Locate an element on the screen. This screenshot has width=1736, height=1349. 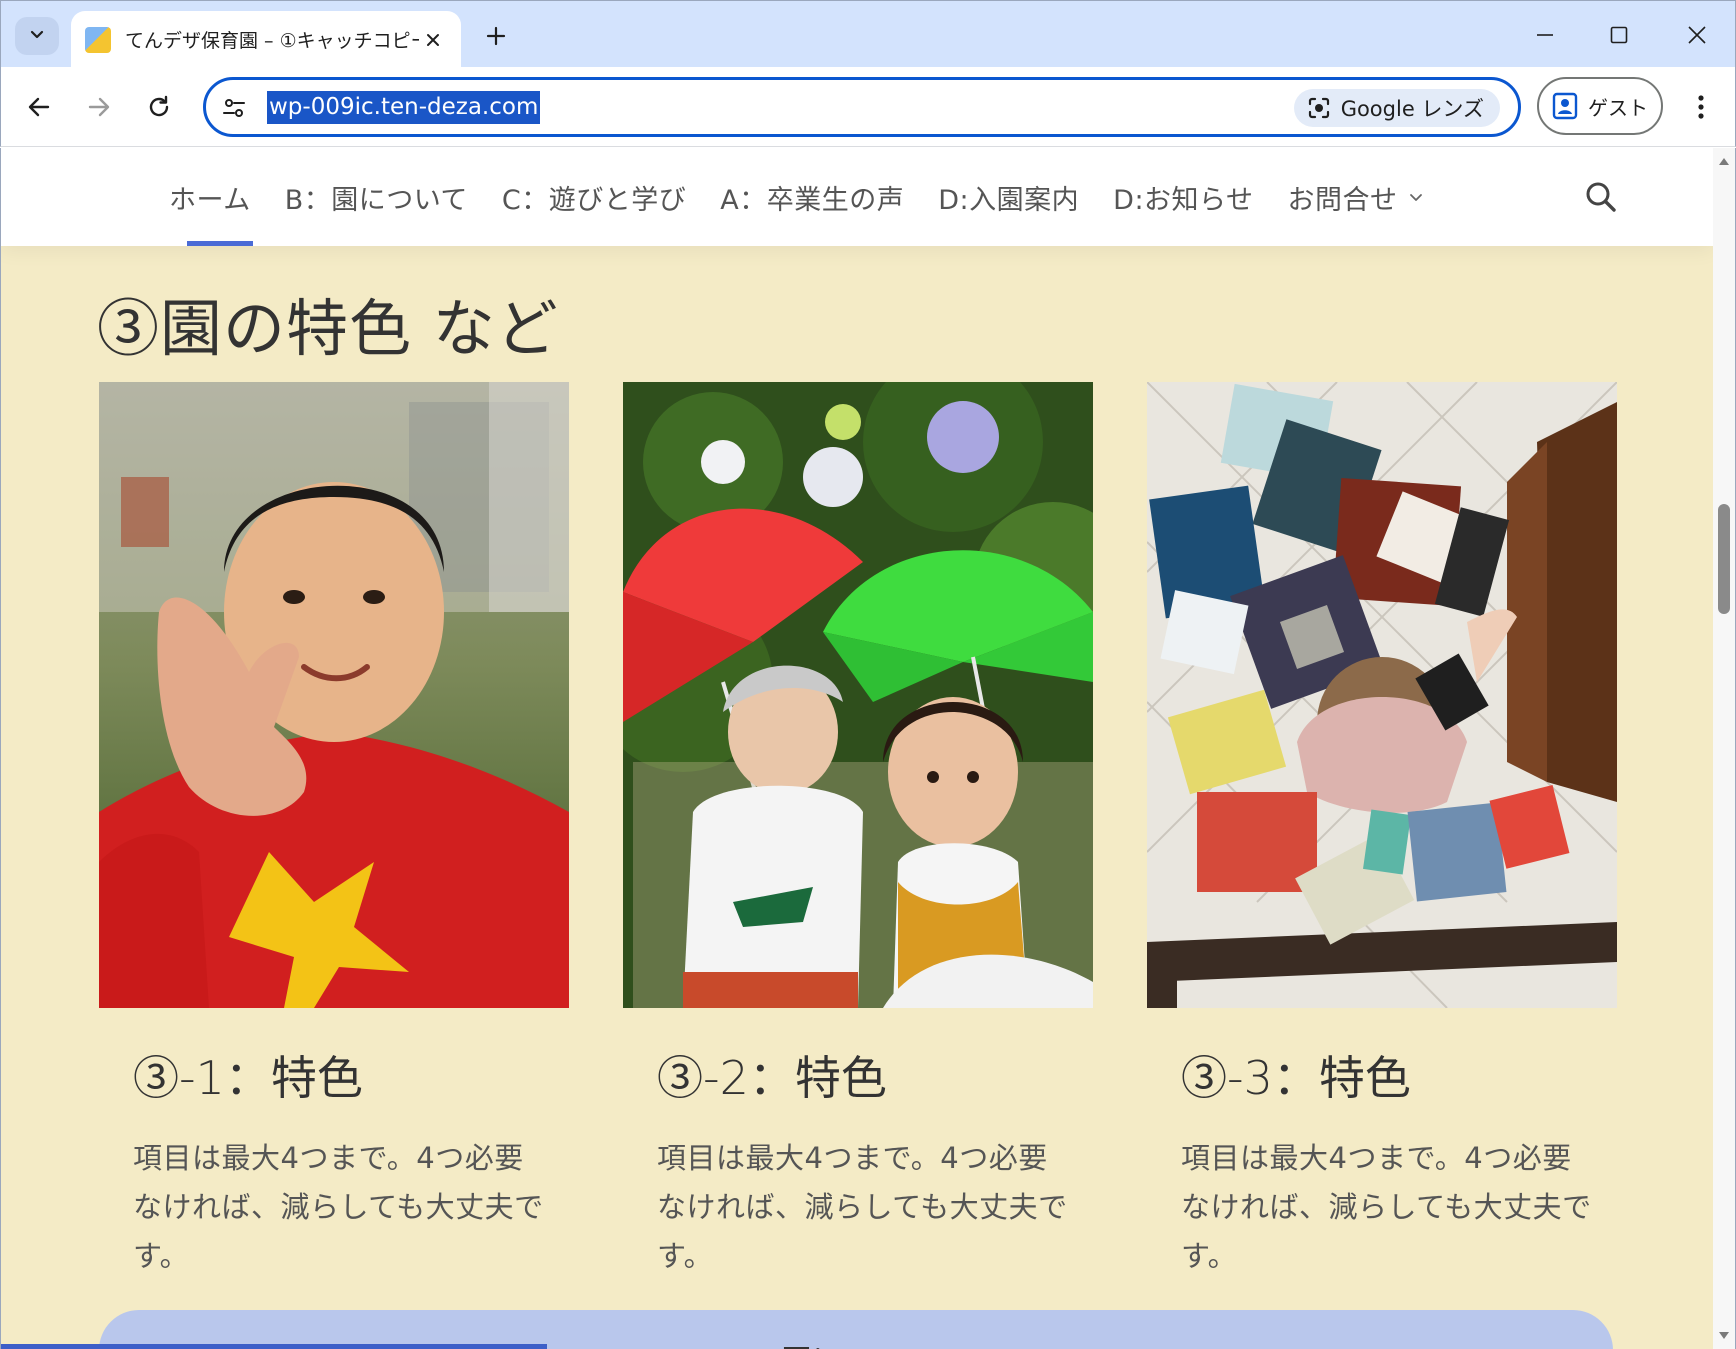
nav-item-about: B：園について is located at coordinates (376, 197).